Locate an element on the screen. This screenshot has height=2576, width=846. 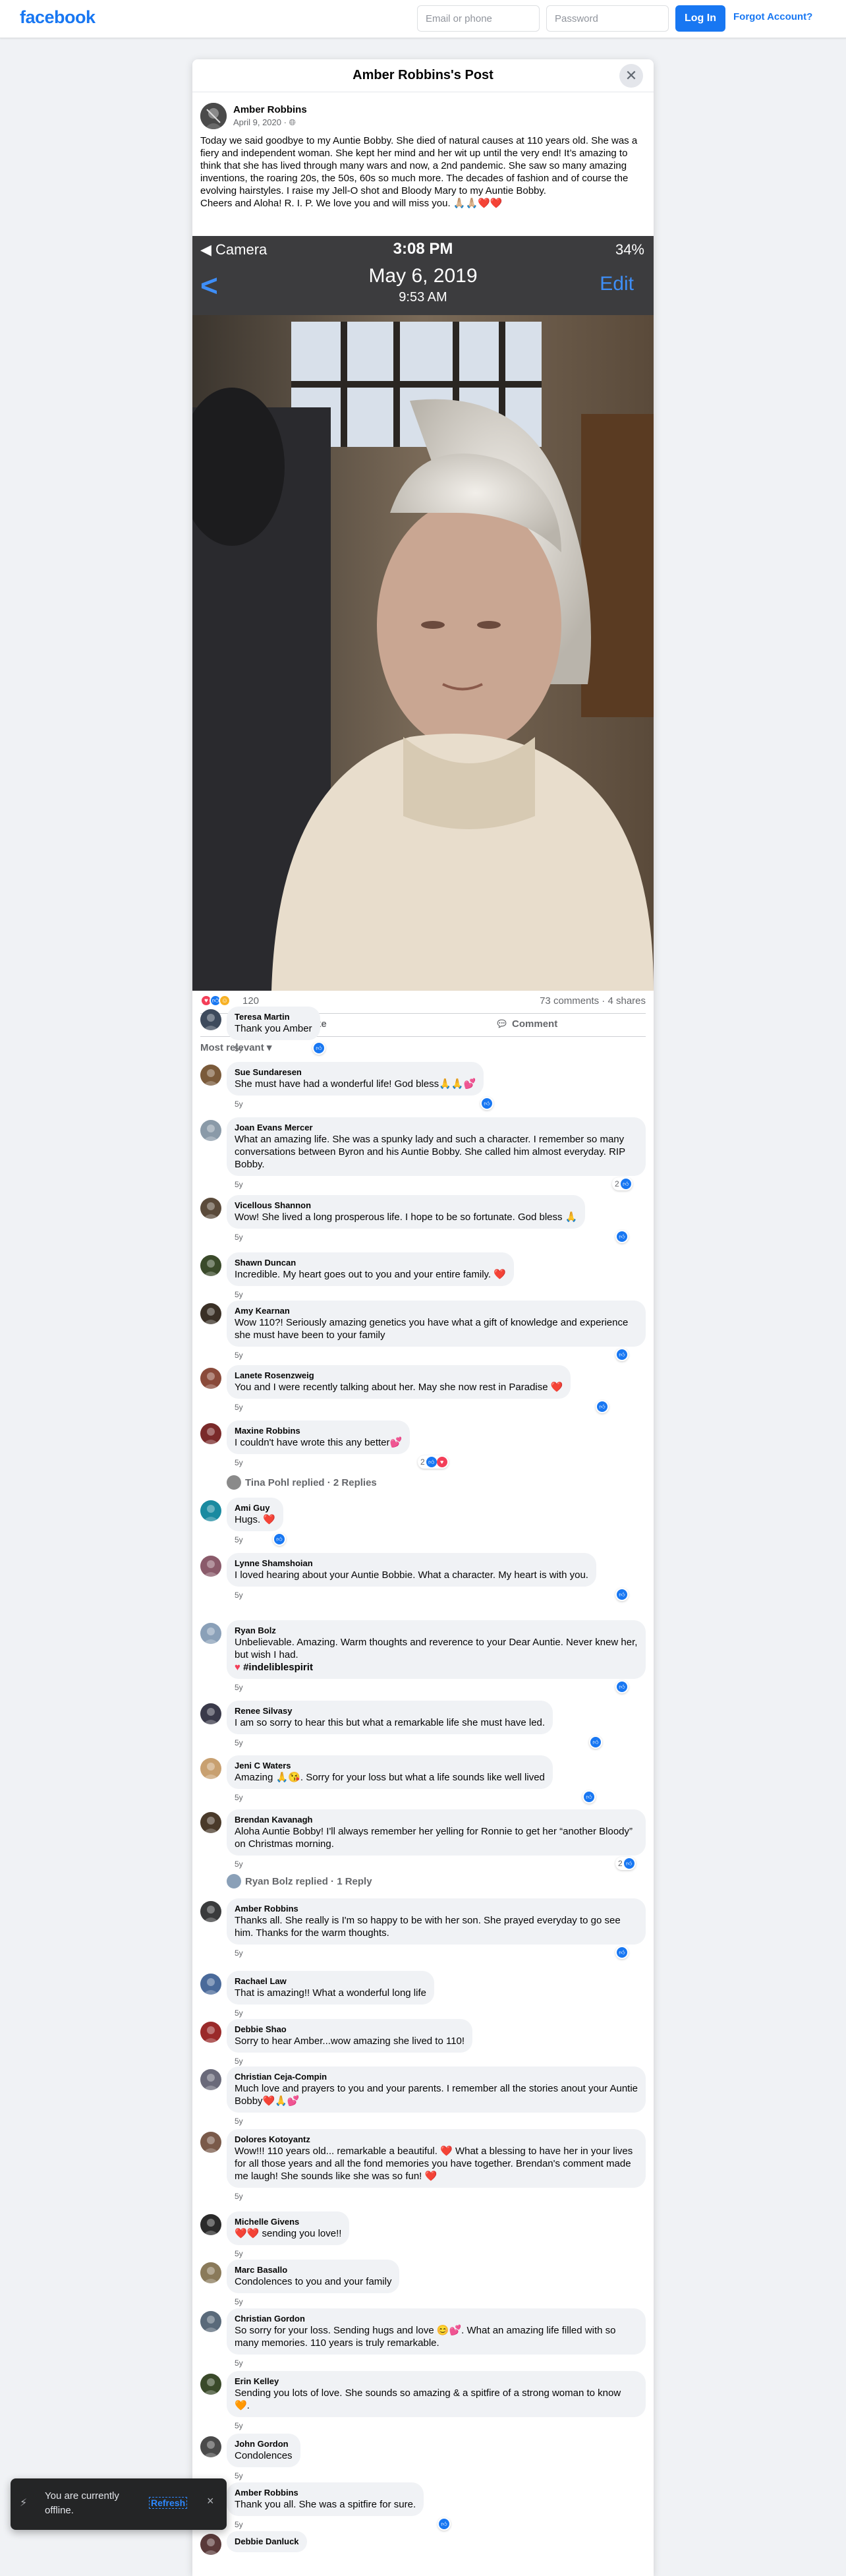
refresh-link: Refresh is located at coordinates (168, 2503).